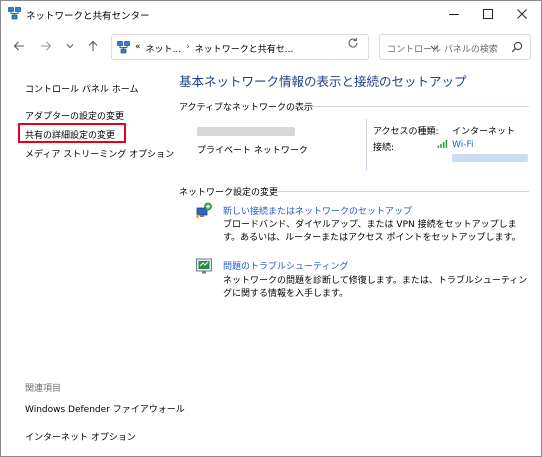 This screenshot has height=457, width=542. Describe the element at coordinates (252, 151) in the screenshot. I see `network-category: プライベート ネットワーク` at that location.